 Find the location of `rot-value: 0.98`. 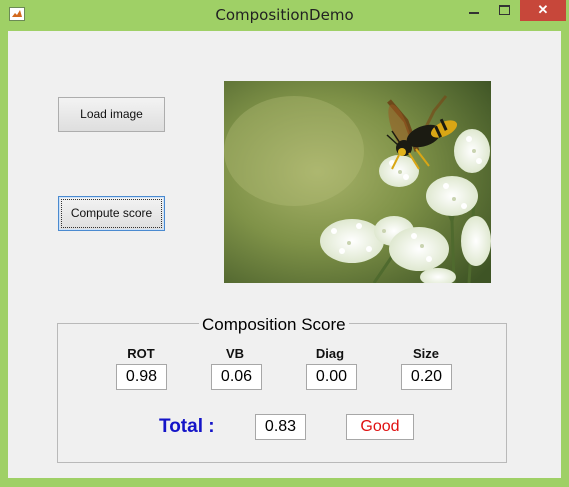

rot-value: 0.98 is located at coordinates (141, 377).